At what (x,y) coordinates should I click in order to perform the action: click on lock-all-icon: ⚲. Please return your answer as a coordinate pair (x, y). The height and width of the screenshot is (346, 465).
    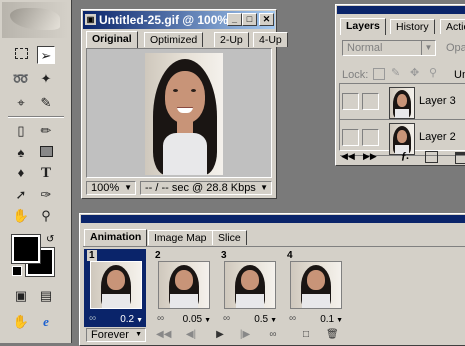
    Looking at the image, I should click on (433, 72).